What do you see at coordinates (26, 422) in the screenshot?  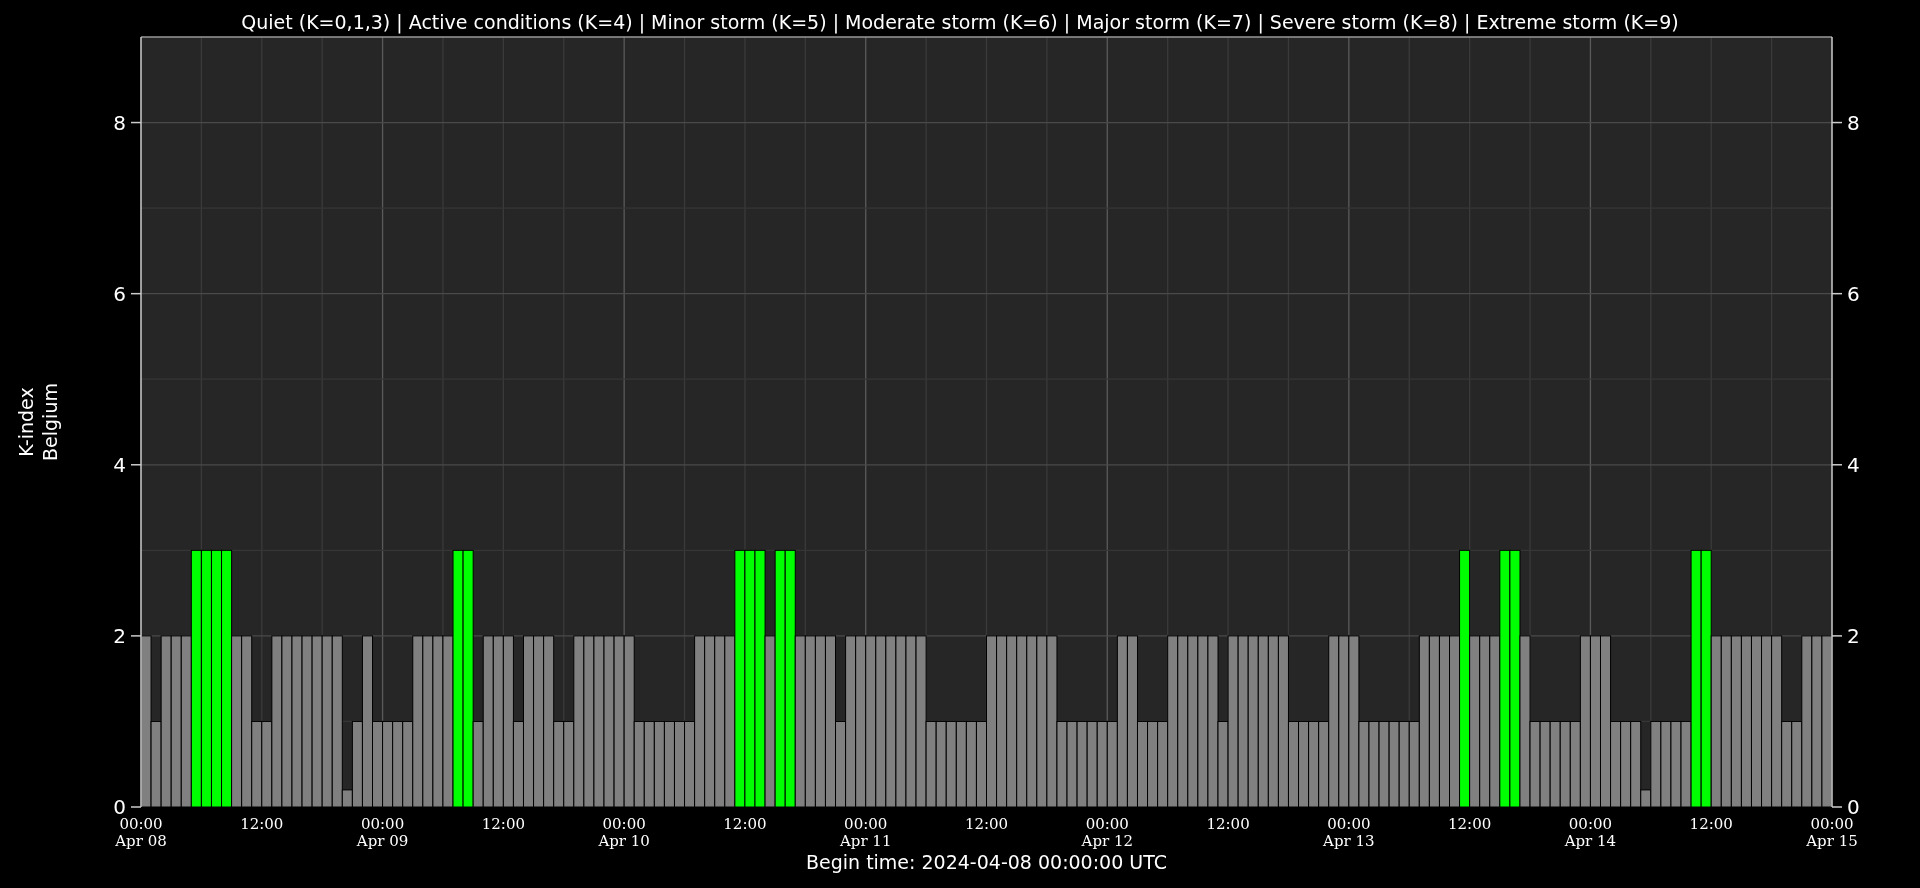 I see `y-axis-label: K-index` at bounding box center [26, 422].